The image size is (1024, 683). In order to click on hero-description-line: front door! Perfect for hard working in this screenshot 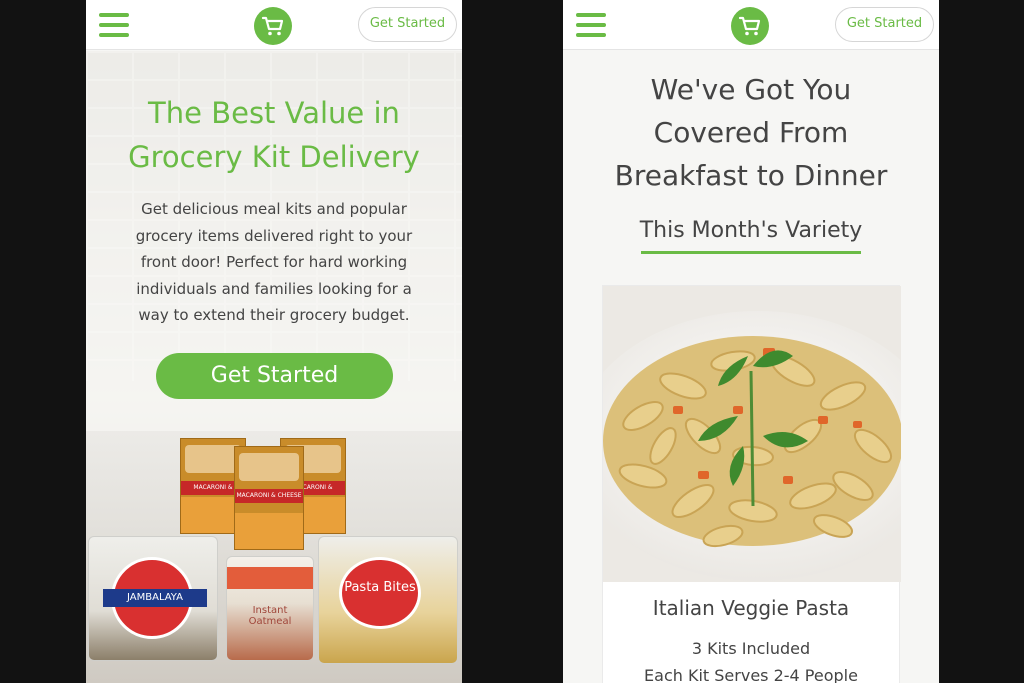, I will do `click(274, 262)`.